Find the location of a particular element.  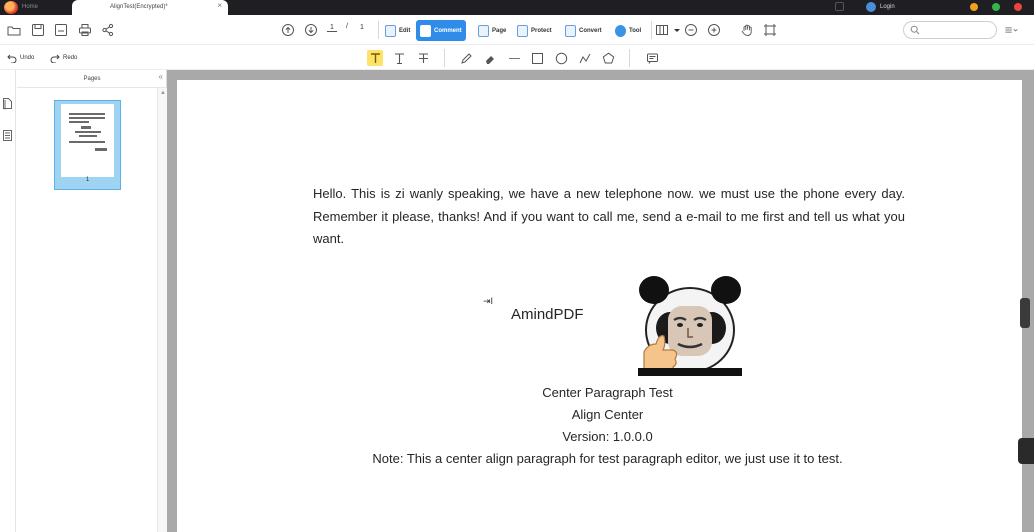

polygon-tool is located at coordinates (608, 58).